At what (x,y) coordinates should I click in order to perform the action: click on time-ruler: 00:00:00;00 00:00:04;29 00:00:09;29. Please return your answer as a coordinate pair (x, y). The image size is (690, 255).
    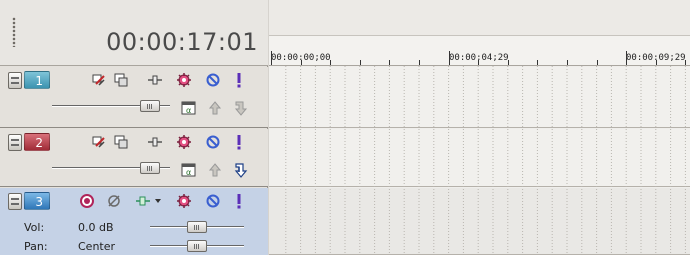
    Looking at the image, I should click on (479, 51).